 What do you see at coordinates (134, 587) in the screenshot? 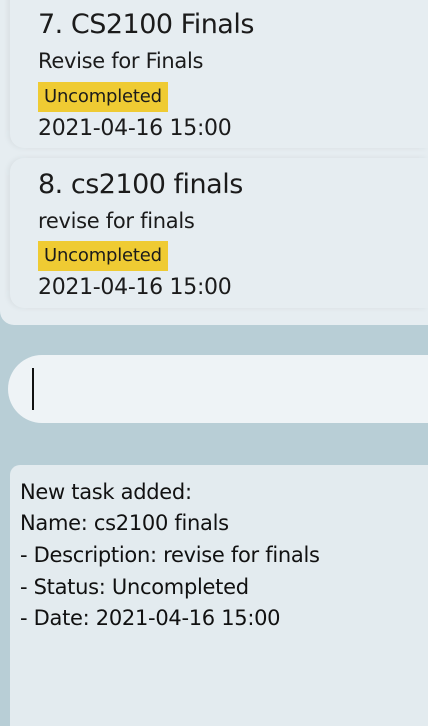
I see `result-line: - Status: Uncompleted` at bounding box center [134, 587].